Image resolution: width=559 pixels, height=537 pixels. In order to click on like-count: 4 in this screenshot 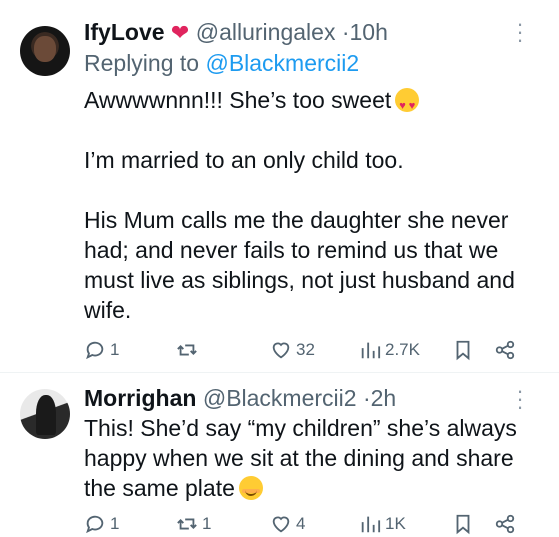, I will do `click(301, 523)`.